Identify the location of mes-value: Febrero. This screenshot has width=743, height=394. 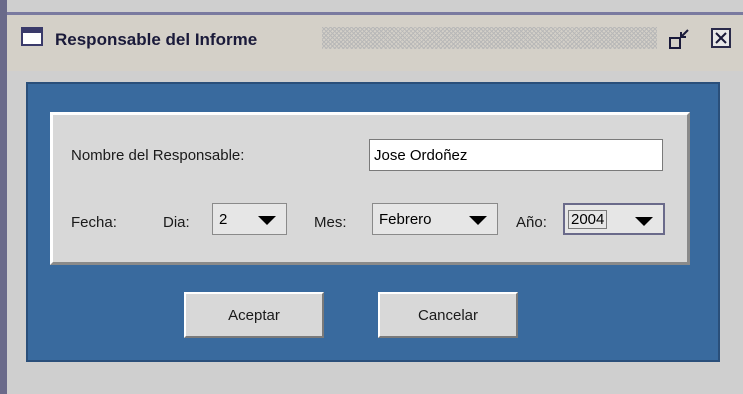
(405, 219).